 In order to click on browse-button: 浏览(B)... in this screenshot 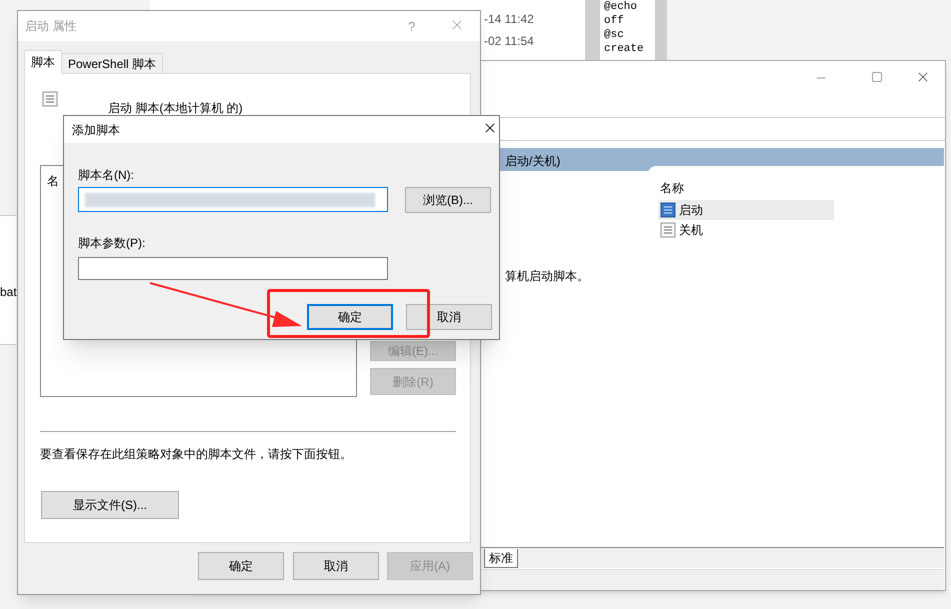, I will do `click(448, 200)`.